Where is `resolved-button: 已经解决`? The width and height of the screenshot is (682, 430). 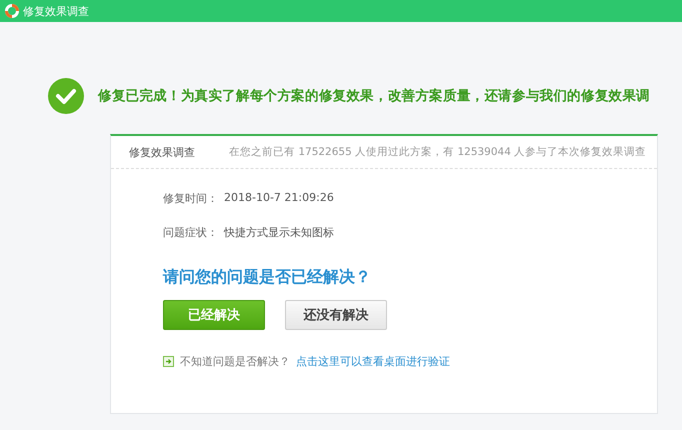 resolved-button: 已经解决 is located at coordinates (214, 315).